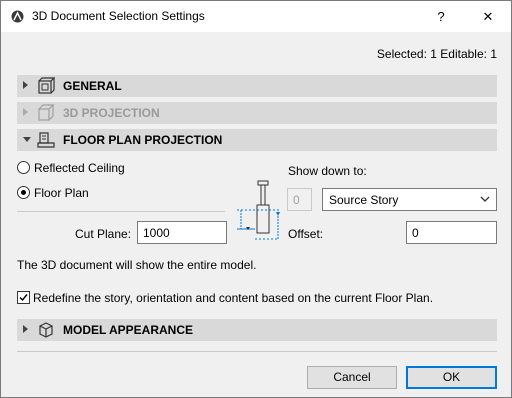  Describe the element at coordinates (103, 234) in the screenshot. I see `cut-plane-label: Cut Plane:` at that location.